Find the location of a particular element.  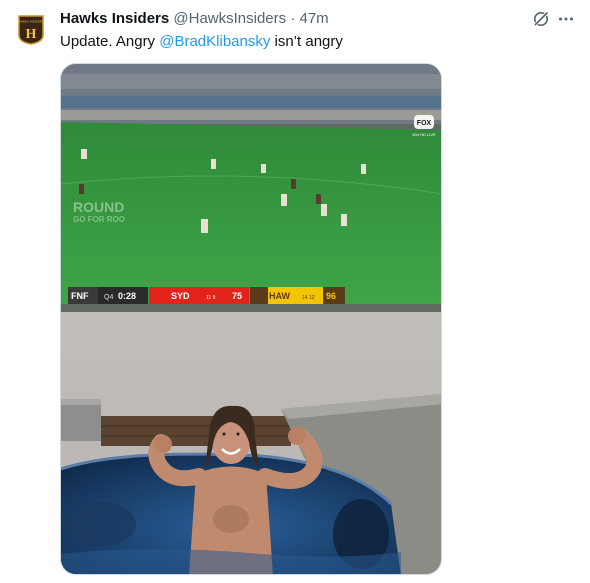

broadcast-tag: FNF is located at coordinates (80, 296).